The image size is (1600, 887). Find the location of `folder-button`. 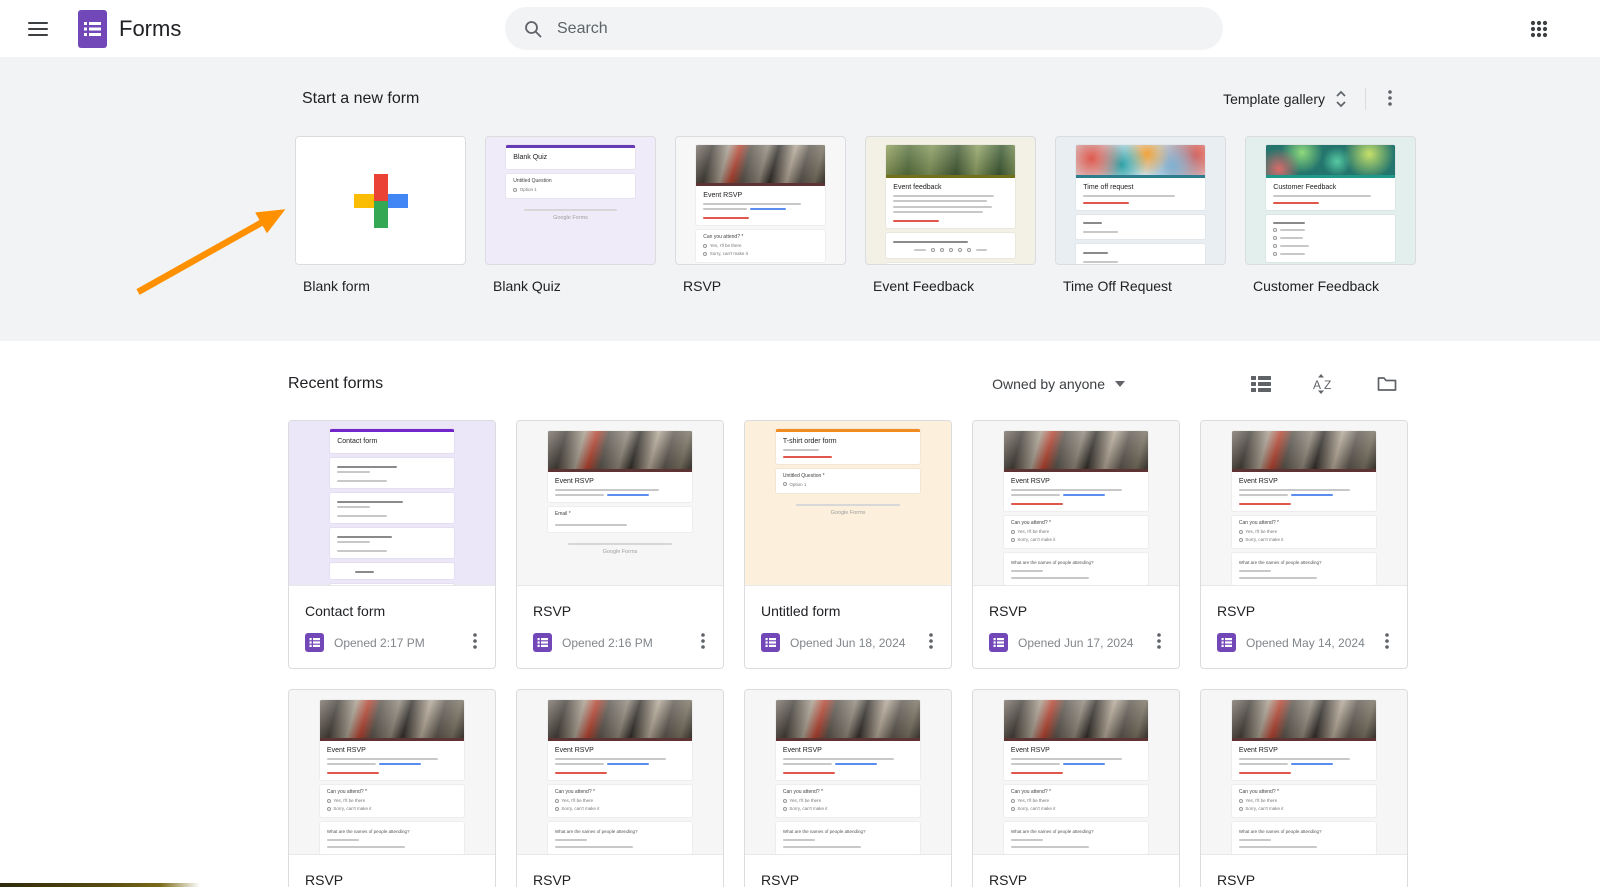

folder-button is located at coordinates (1387, 384).